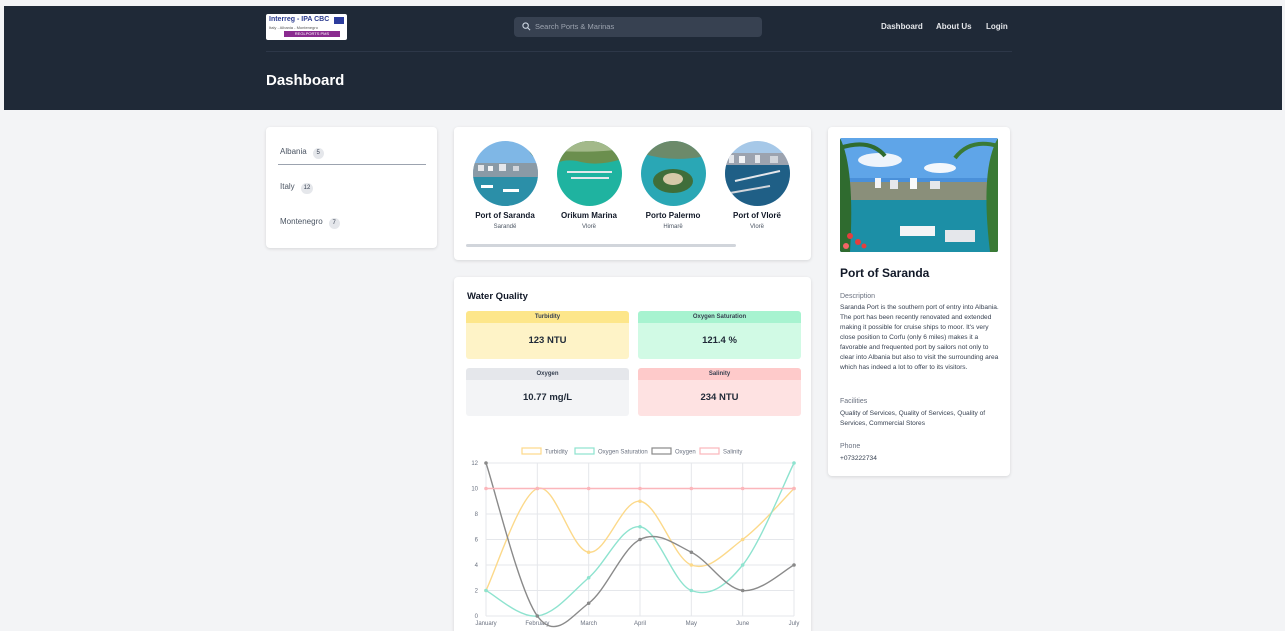  What do you see at coordinates (301, 221) in the screenshot?
I see `country-name: Montenegro` at bounding box center [301, 221].